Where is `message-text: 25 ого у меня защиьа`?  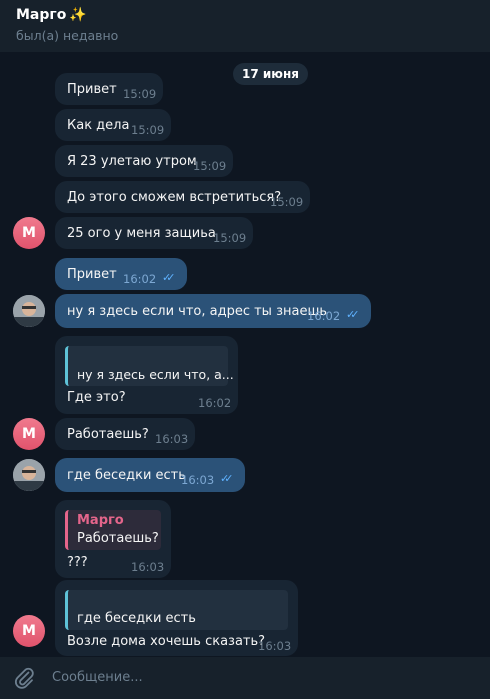
message-text: 25 ого у меня защиьа is located at coordinates (141, 233).